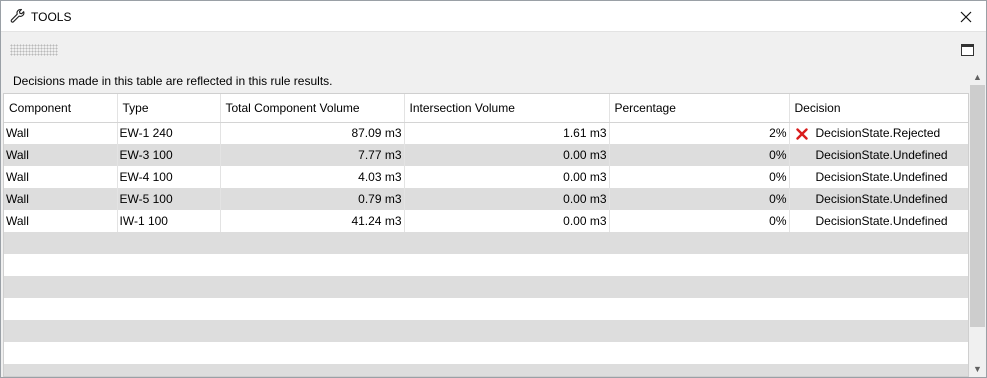 The width and height of the screenshot is (987, 378). I want to click on maximize-icon, so click(967, 50).